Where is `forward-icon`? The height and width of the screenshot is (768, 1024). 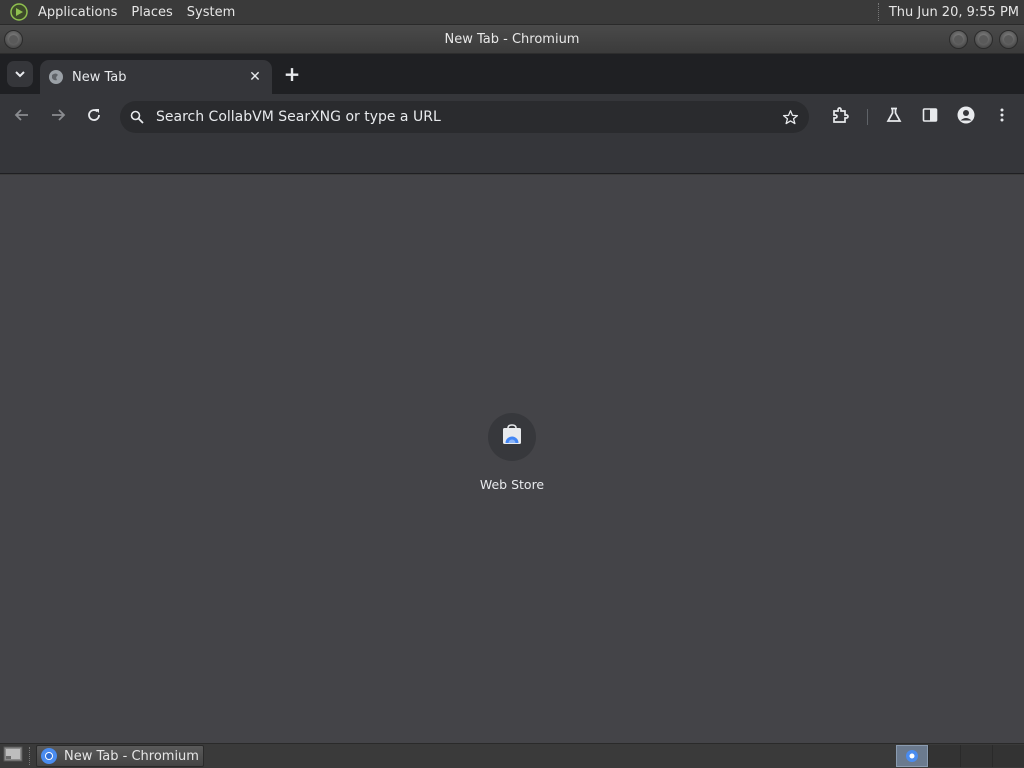
forward-icon is located at coordinates (58, 117).